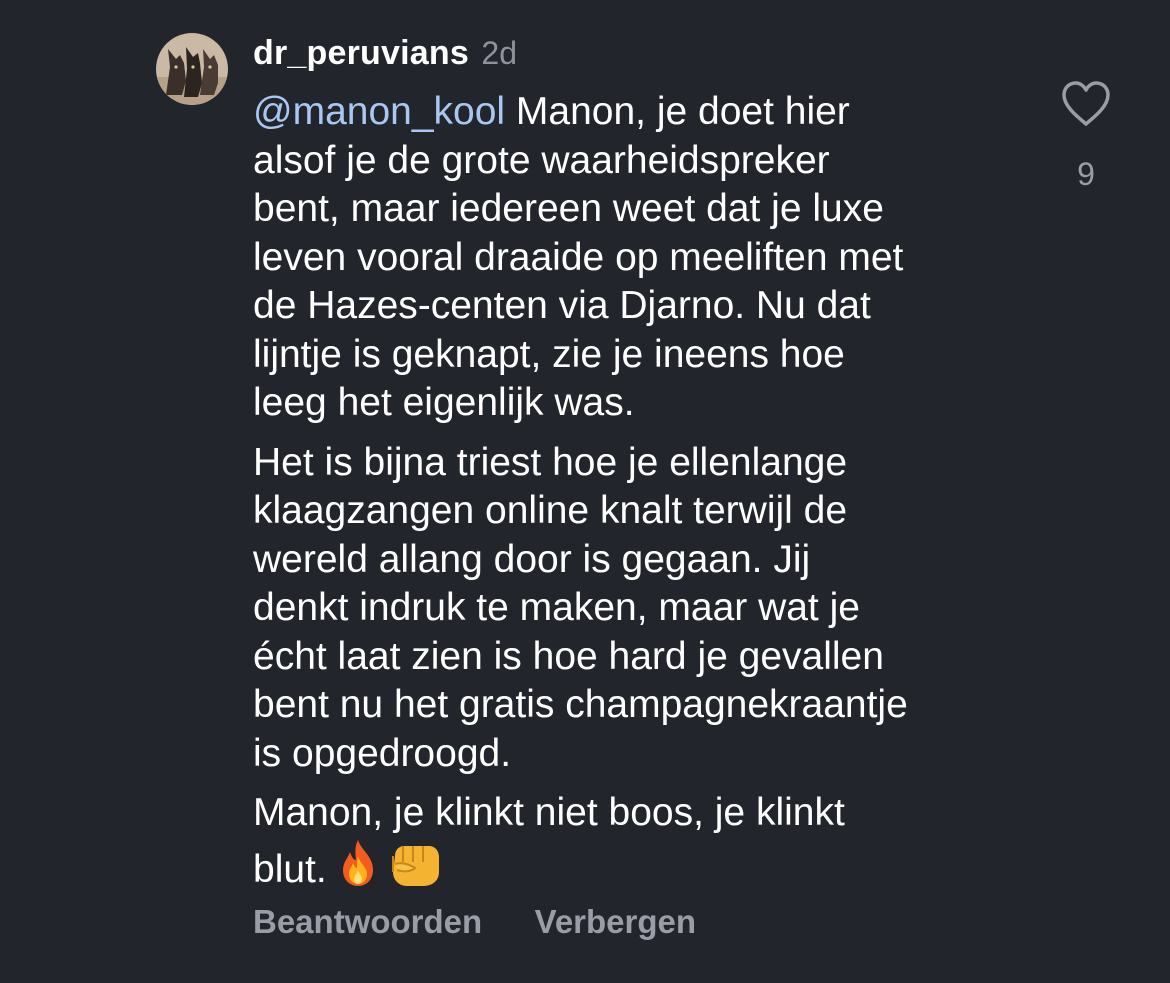 The width and height of the screenshot is (1170, 983). I want to click on comment-line: bent nu het gratis champagnekraantje, so click(580, 704).